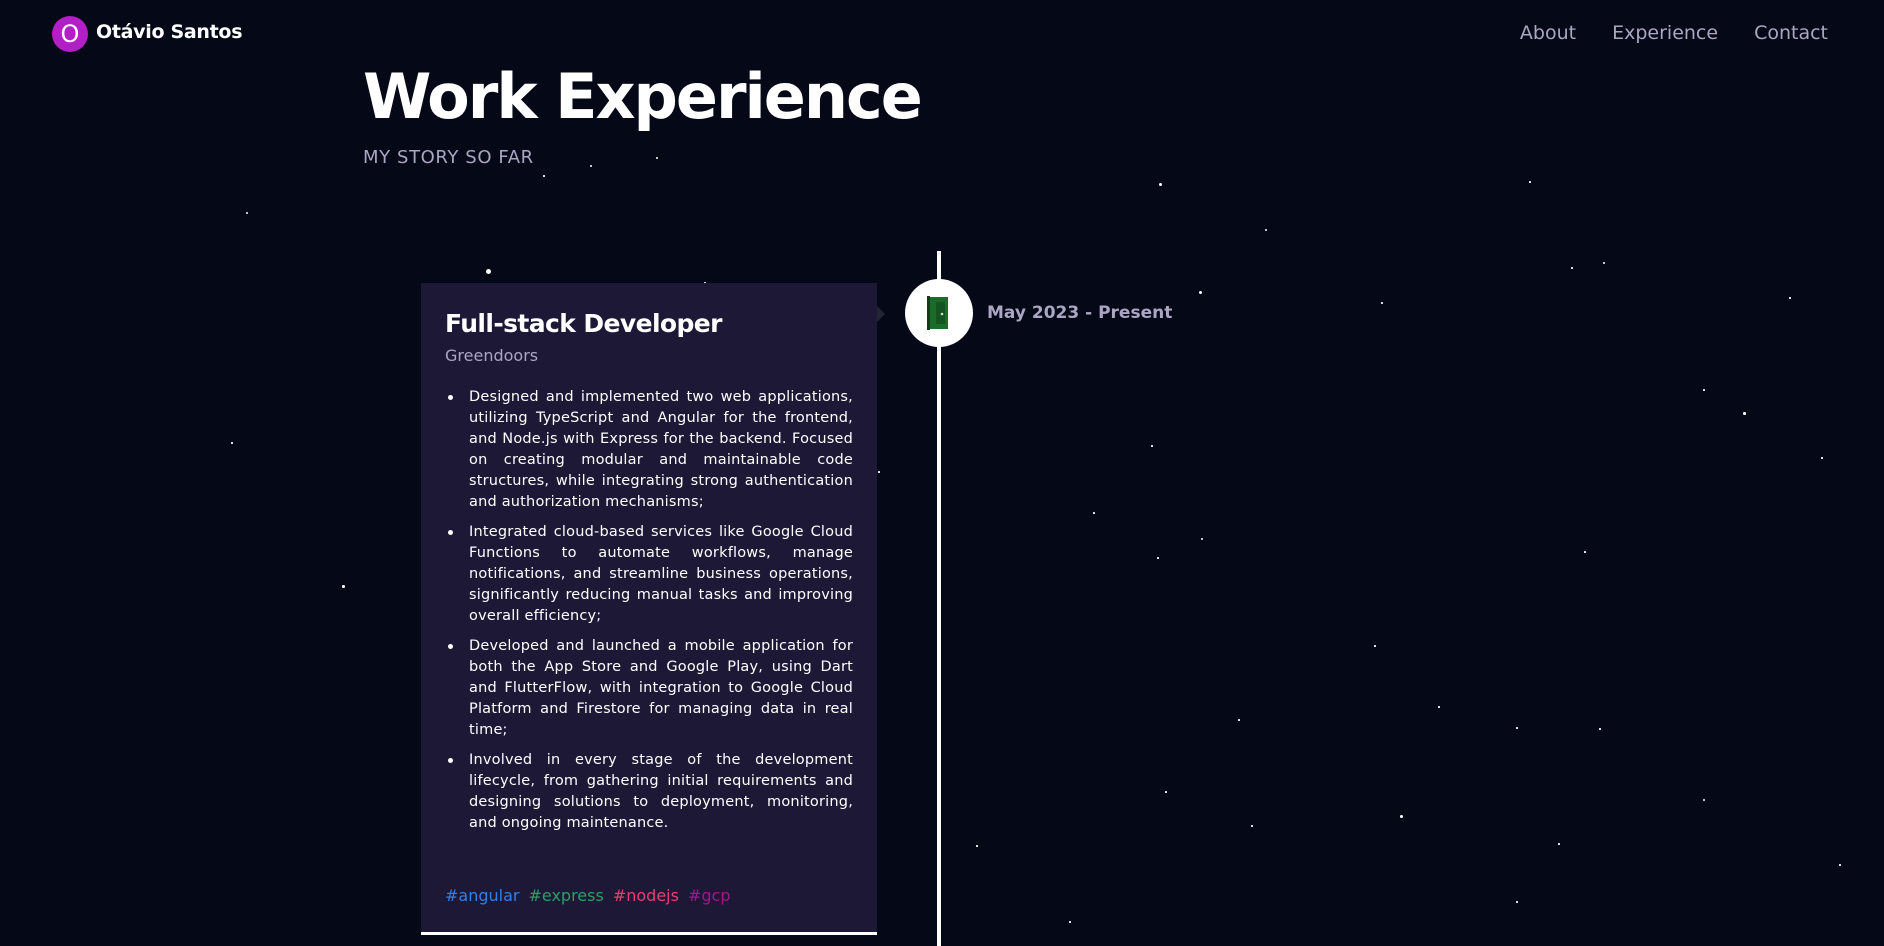  I want to click on tag-list: #angular #express #nodejs #gcp, so click(587, 895).